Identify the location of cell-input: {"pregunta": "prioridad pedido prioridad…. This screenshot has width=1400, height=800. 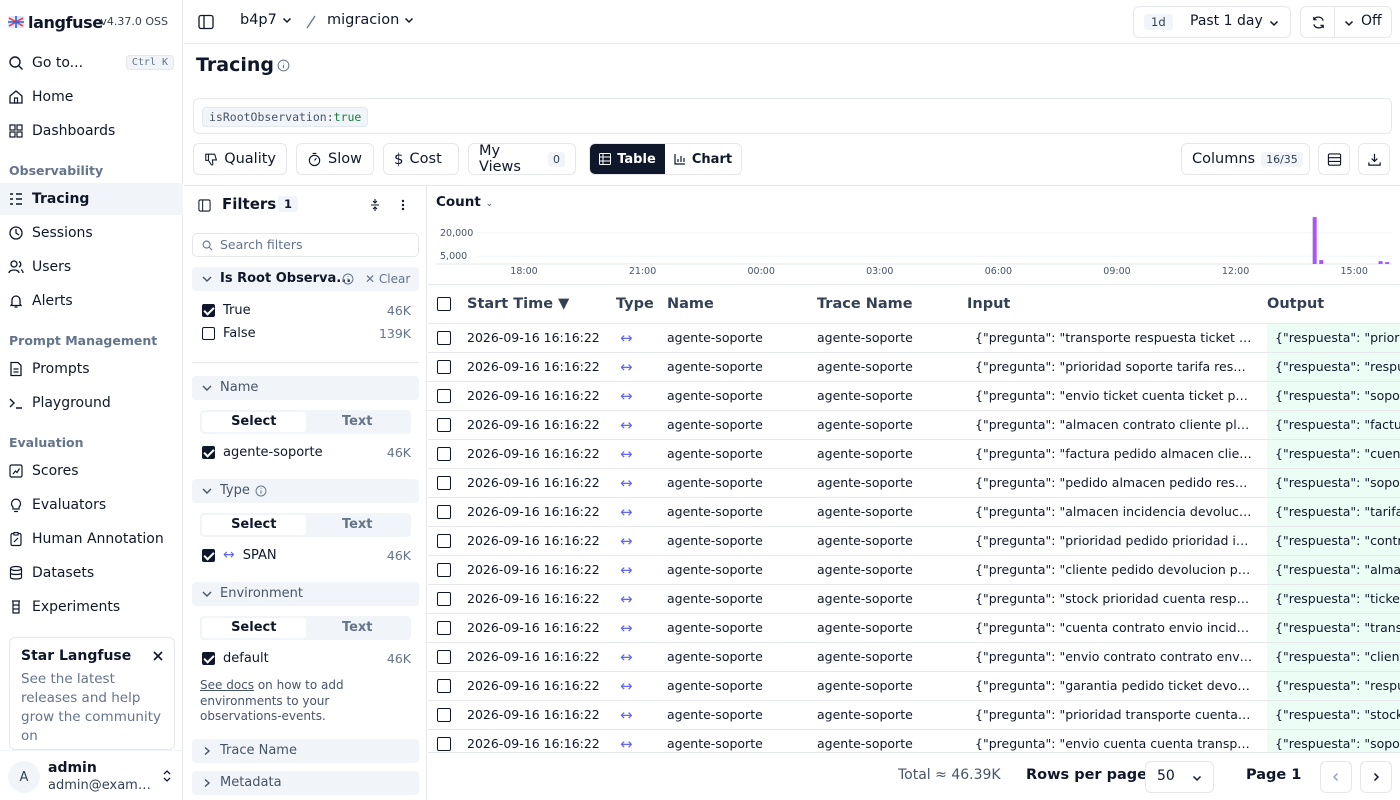
(1114, 541).